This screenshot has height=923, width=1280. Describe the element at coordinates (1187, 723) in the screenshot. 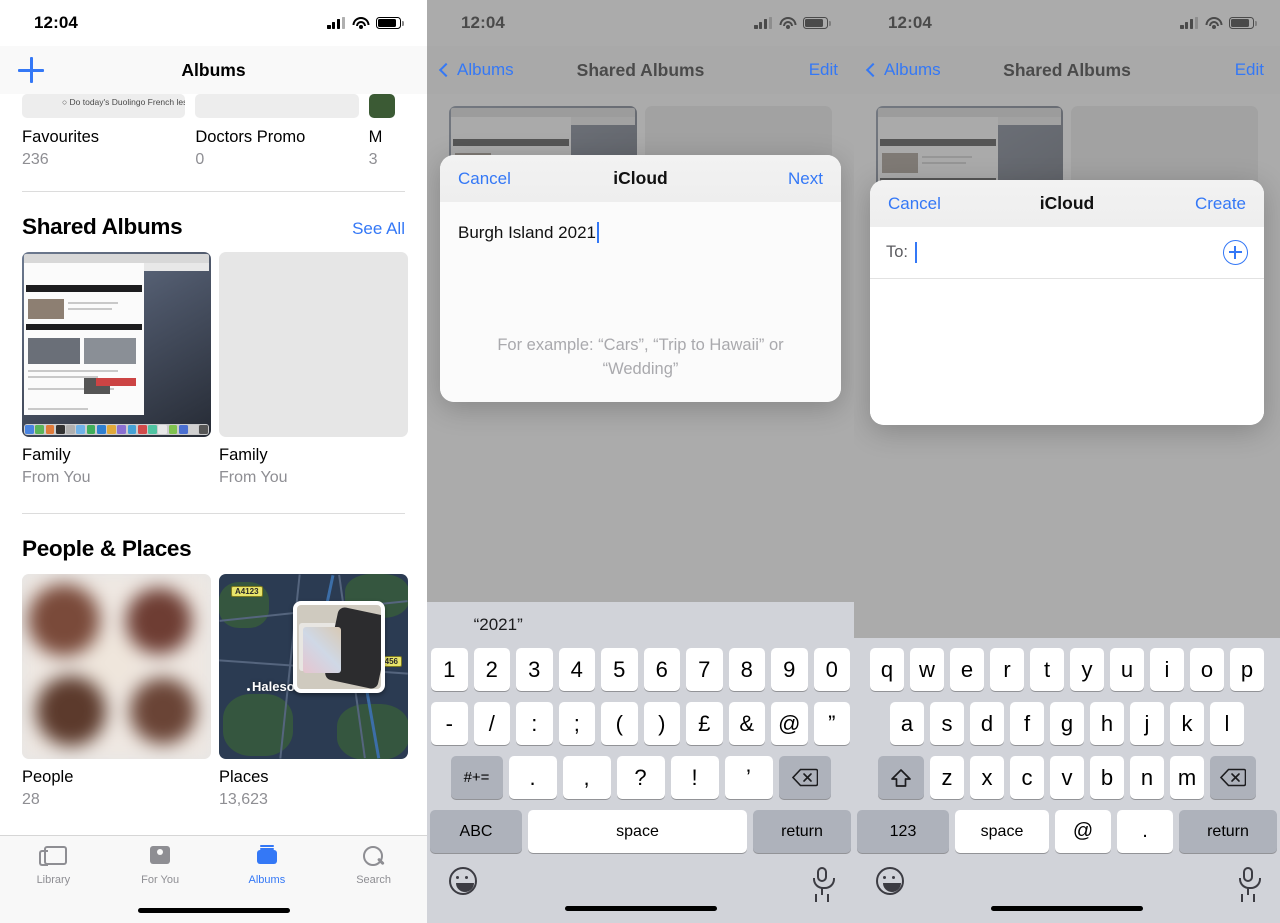

I see `key-k: k` at that location.